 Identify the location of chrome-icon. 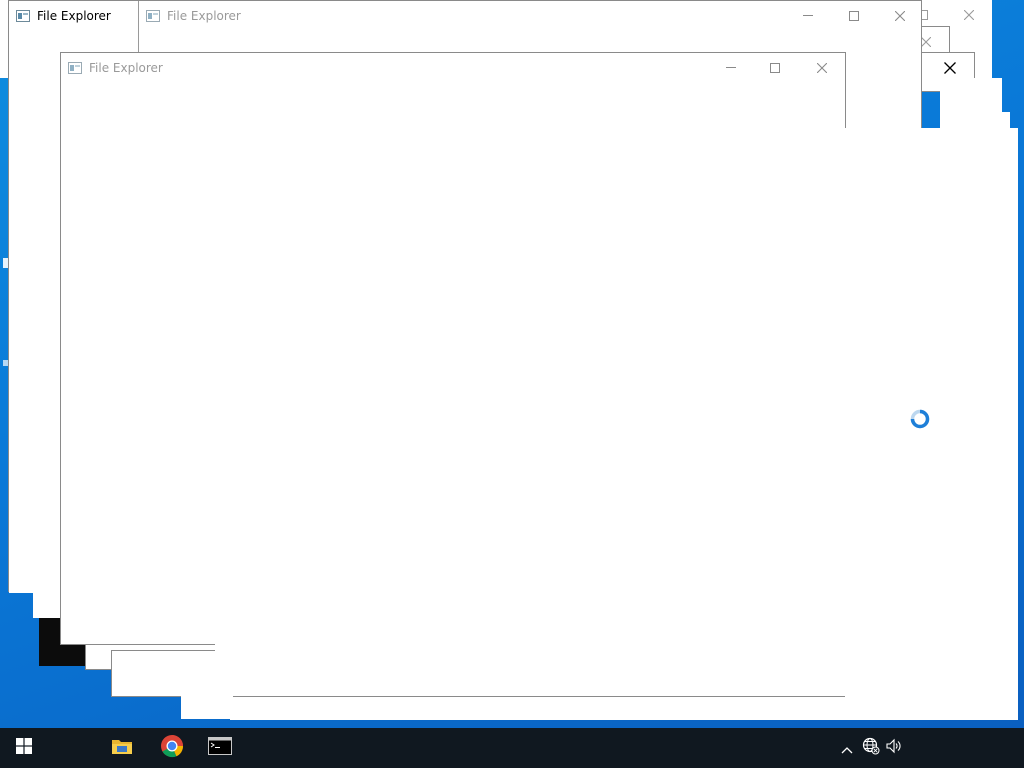
(172, 748).